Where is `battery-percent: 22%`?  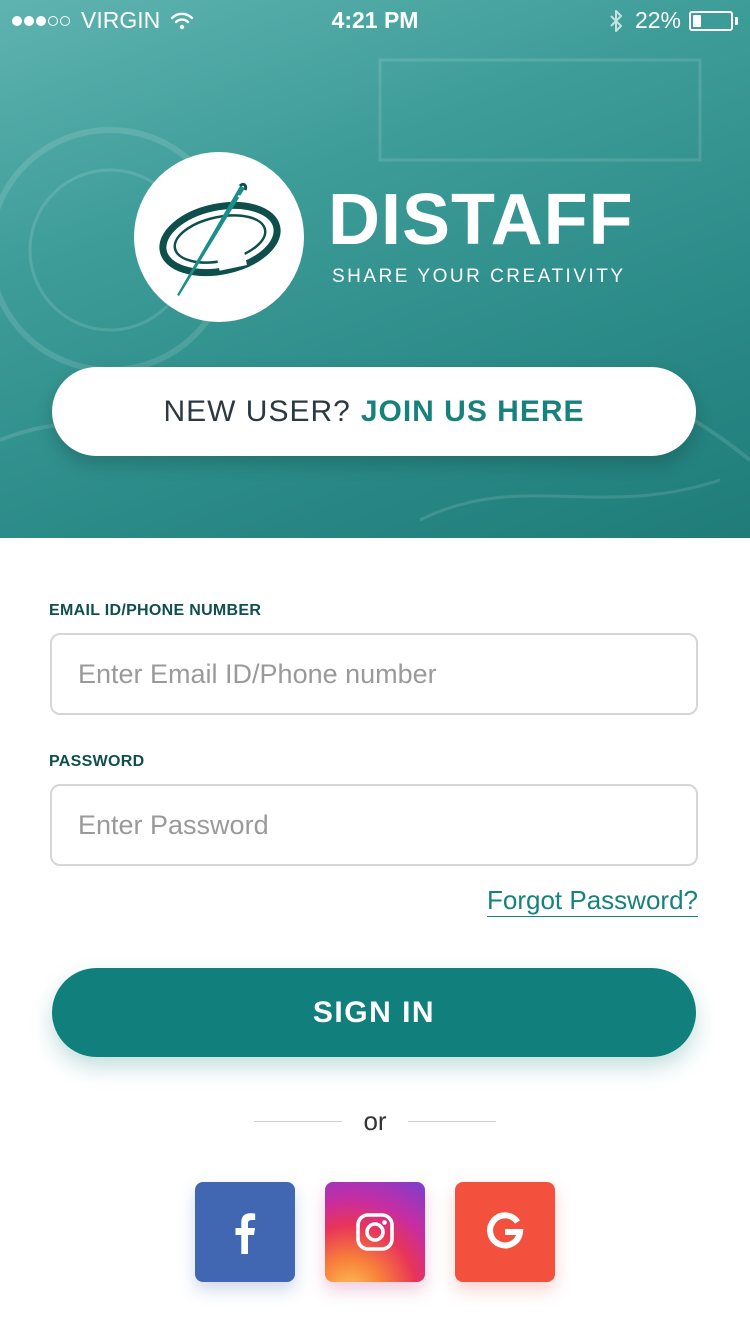 battery-percent: 22% is located at coordinates (657, 20).